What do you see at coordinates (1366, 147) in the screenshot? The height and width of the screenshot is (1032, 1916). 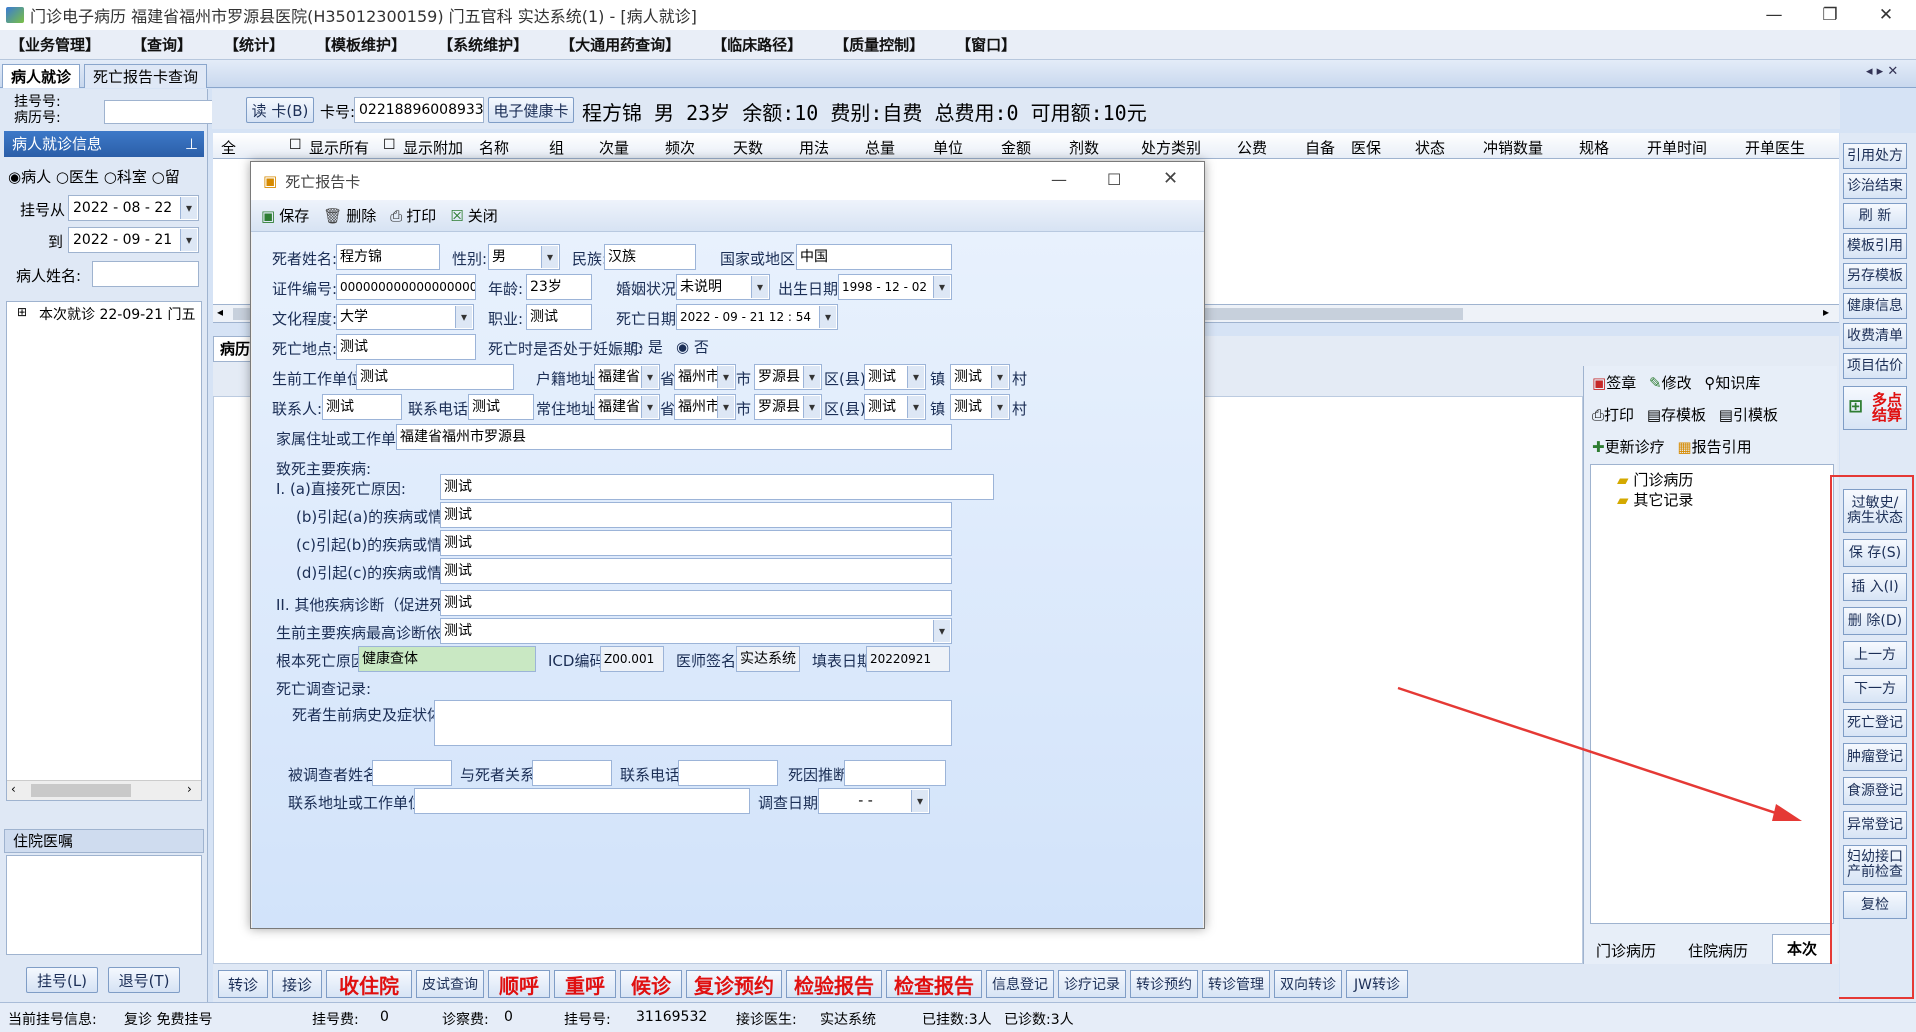 I see `col-insurance: 医保` at bounding box center [1366, 147].